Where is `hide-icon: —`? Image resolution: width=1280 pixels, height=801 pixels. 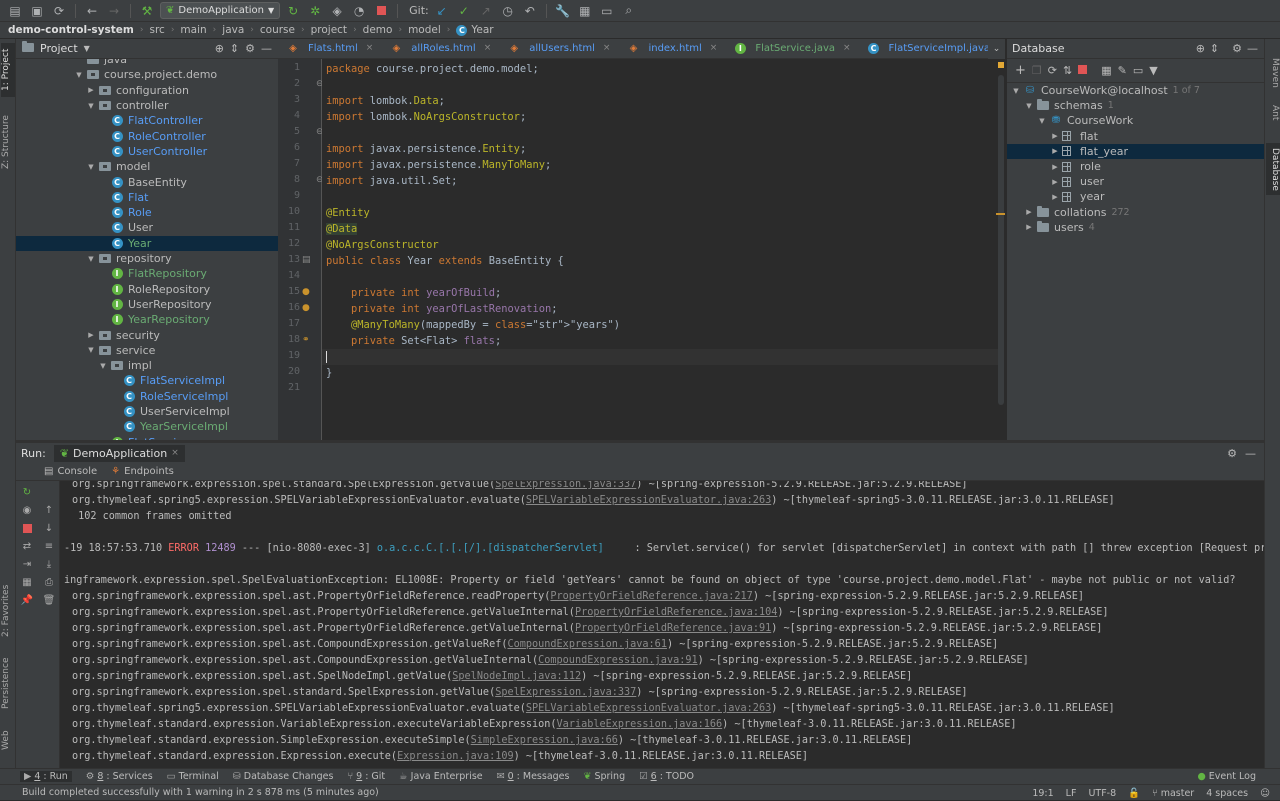 hide-icon: — is located at coordinates (1252, 48).